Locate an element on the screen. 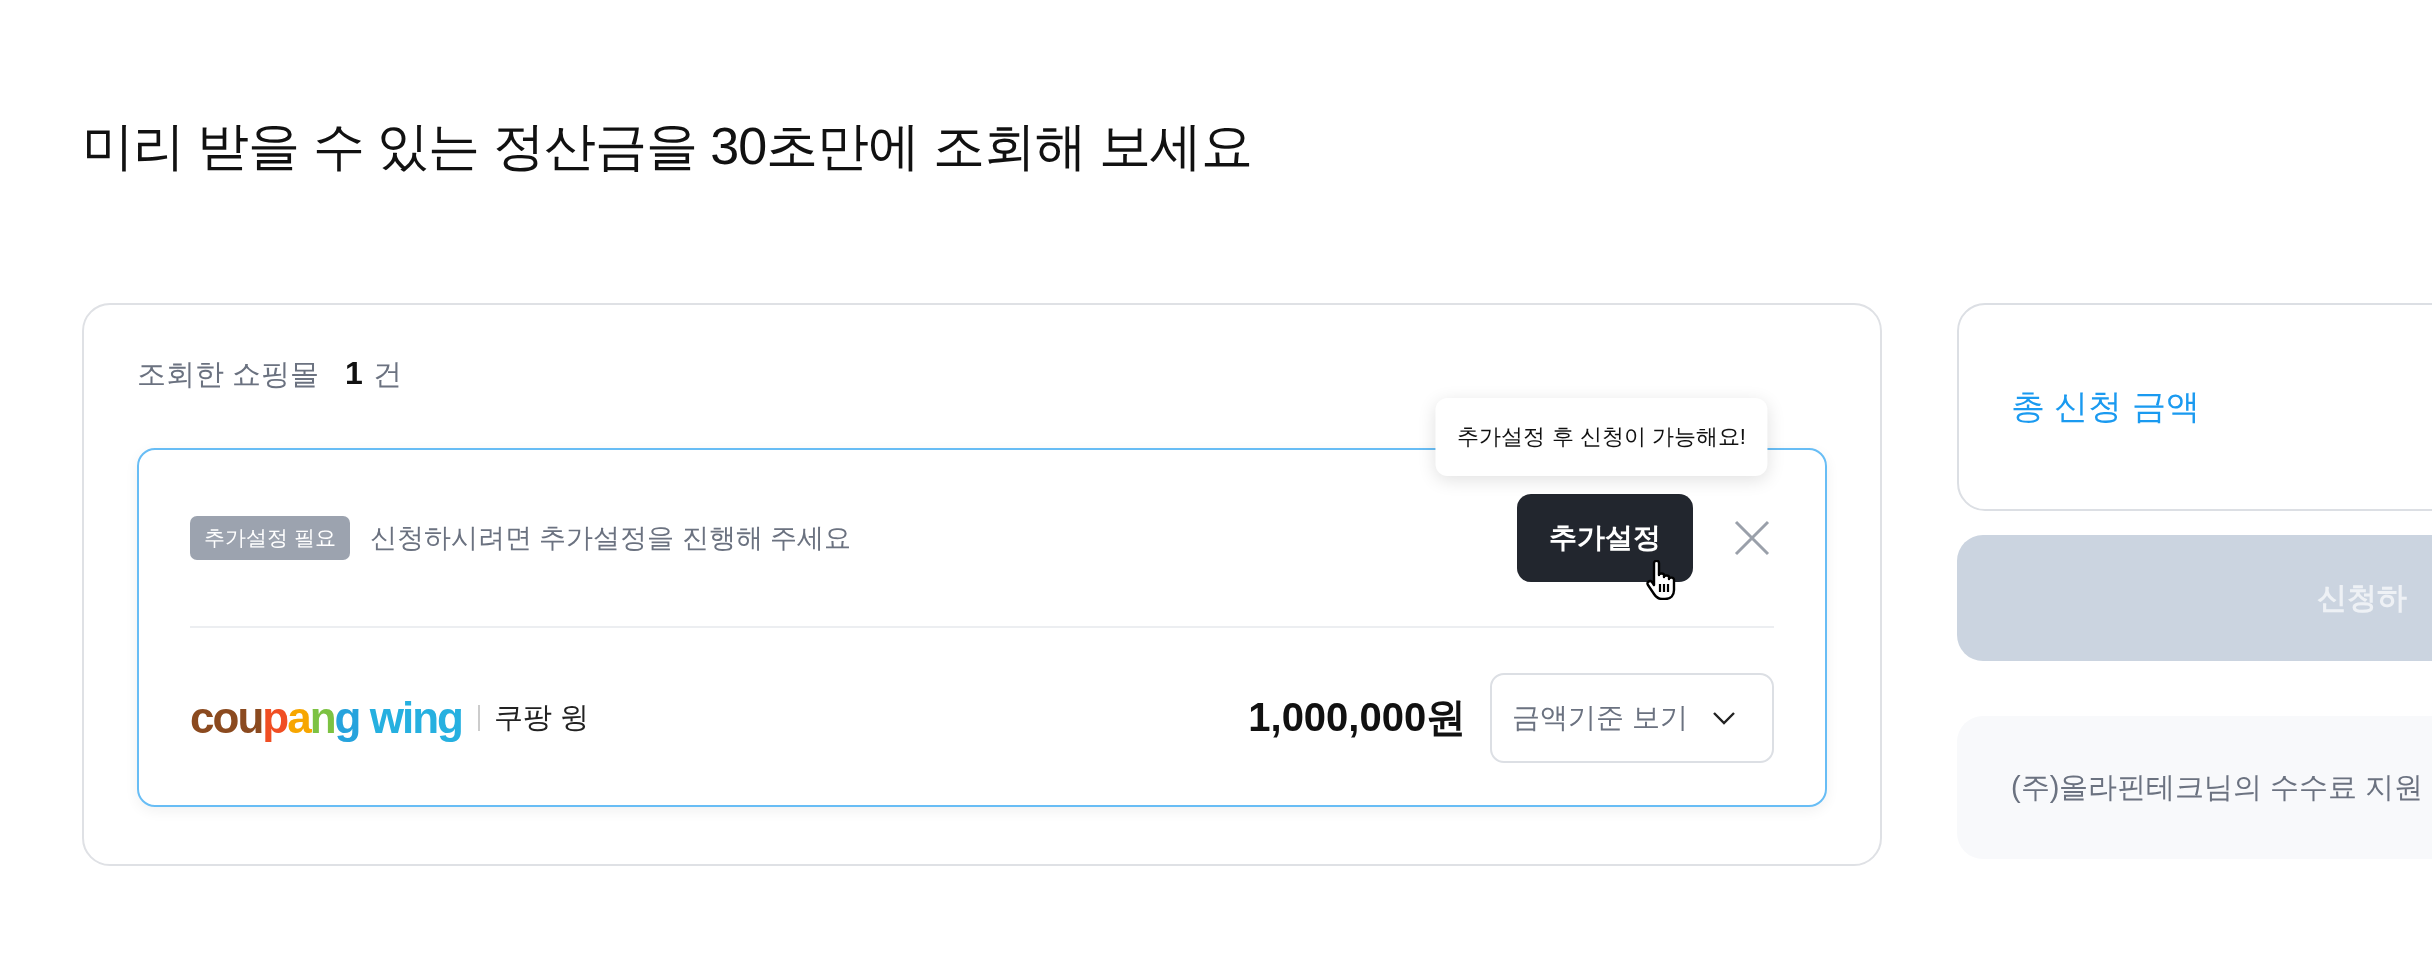 The height and width of the screenshot is (960, 2432). tooltip: 추가설정 후 신청이 가능해요! is located at coordinates (1601, 437).